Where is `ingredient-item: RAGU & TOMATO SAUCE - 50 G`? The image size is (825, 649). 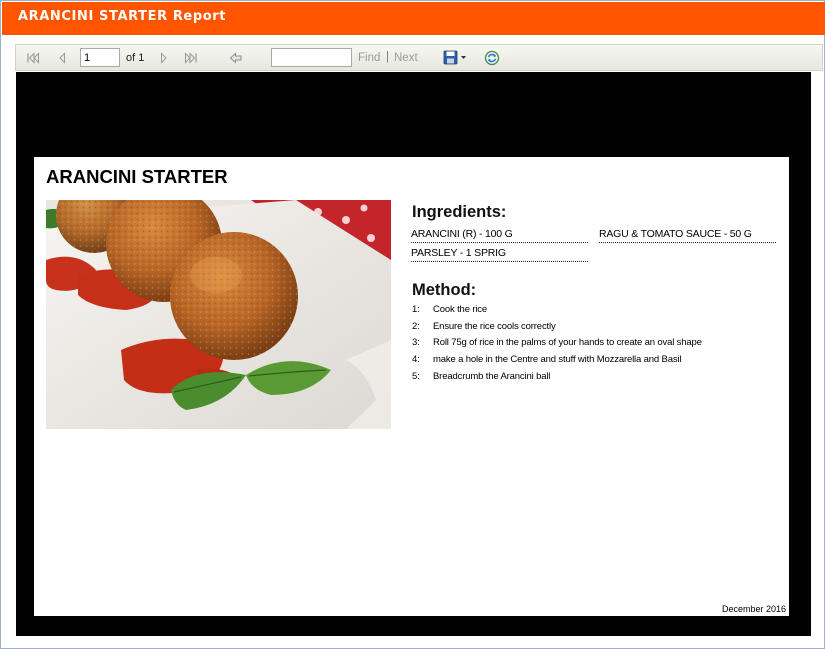 ingredient-item: RAGU & TOMATO SAUCE - 50 G is located at coordinates (687, 235).